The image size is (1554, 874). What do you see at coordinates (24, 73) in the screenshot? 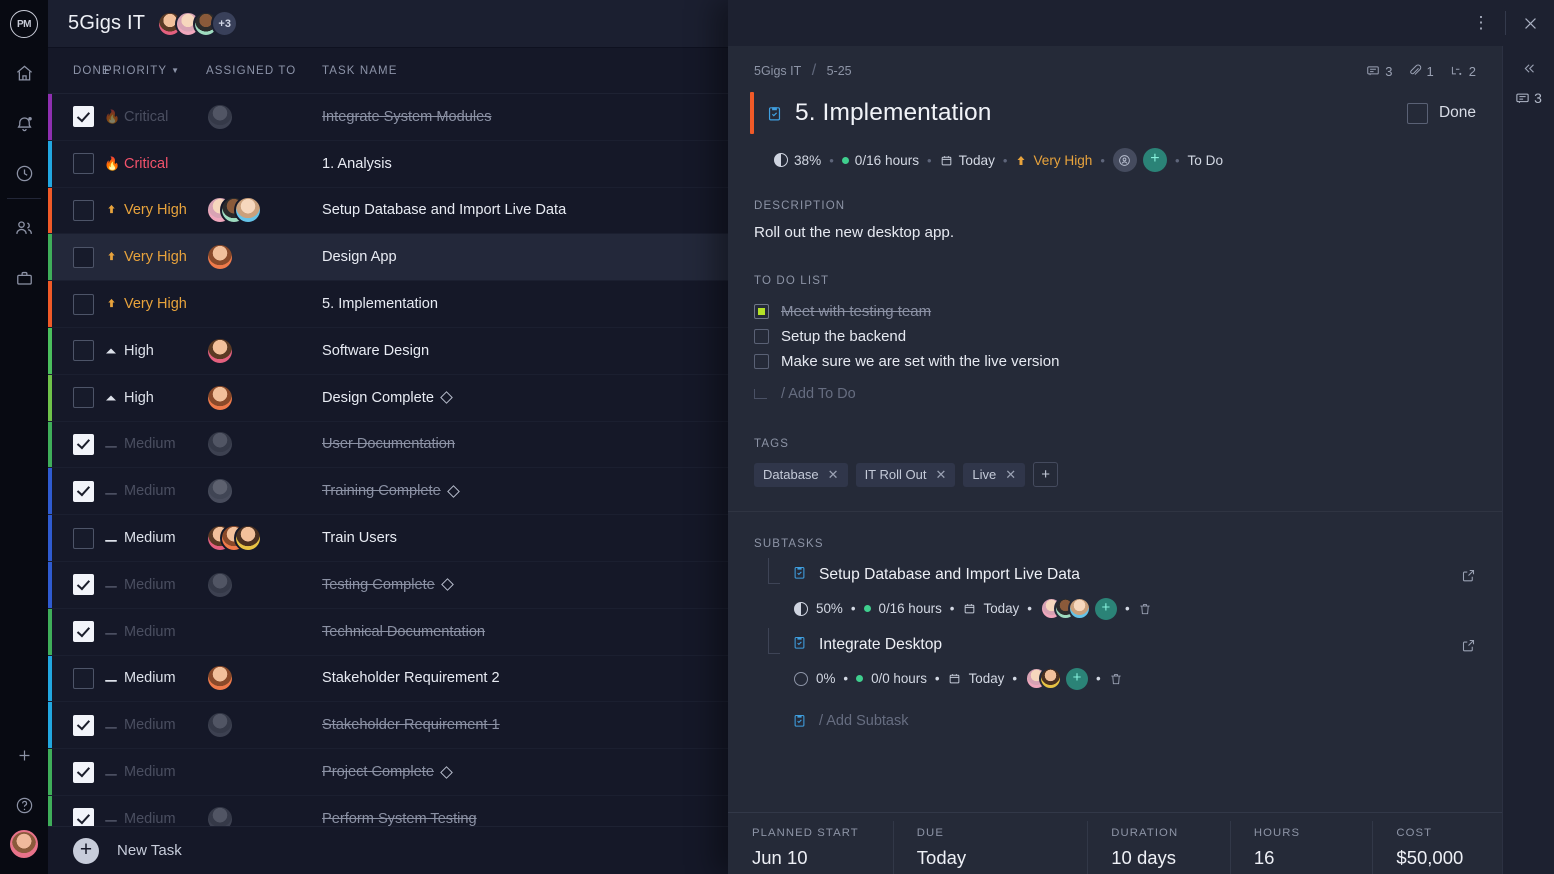
I see `home-icon` at bounding box center [24, 73].